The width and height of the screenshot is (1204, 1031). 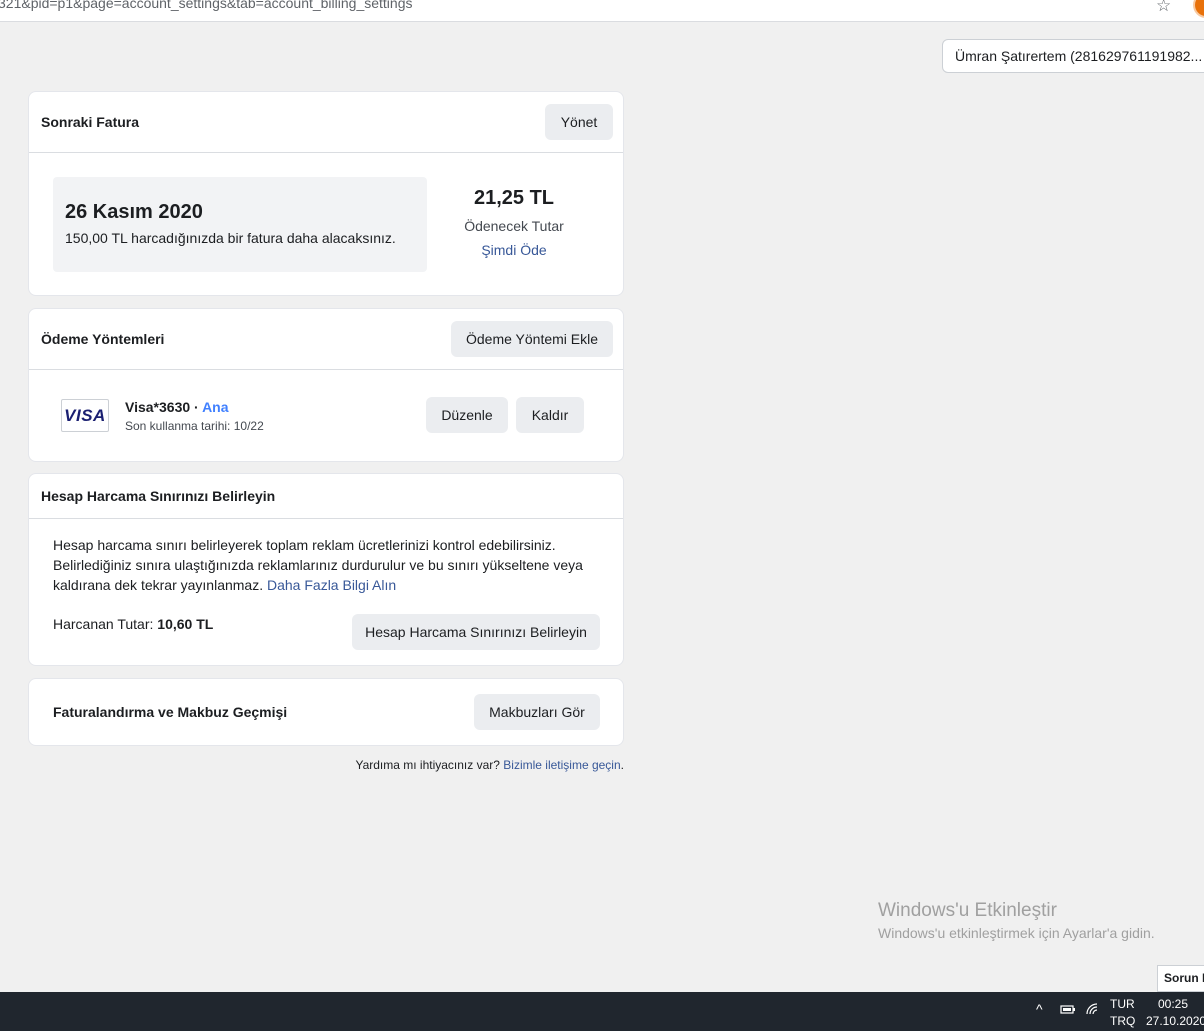 What do you see at coordinates (1068, 1010) in the screenshot?
I see `battery-icon` at bounding box center [1068, 1010].